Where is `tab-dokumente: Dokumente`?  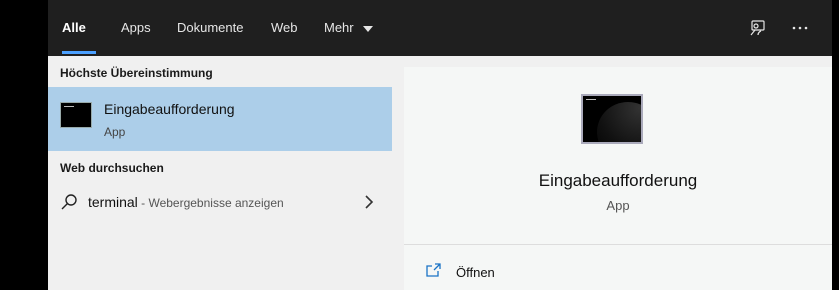 tab-dokumente: Dokumente is located at coordinates (210, 28).